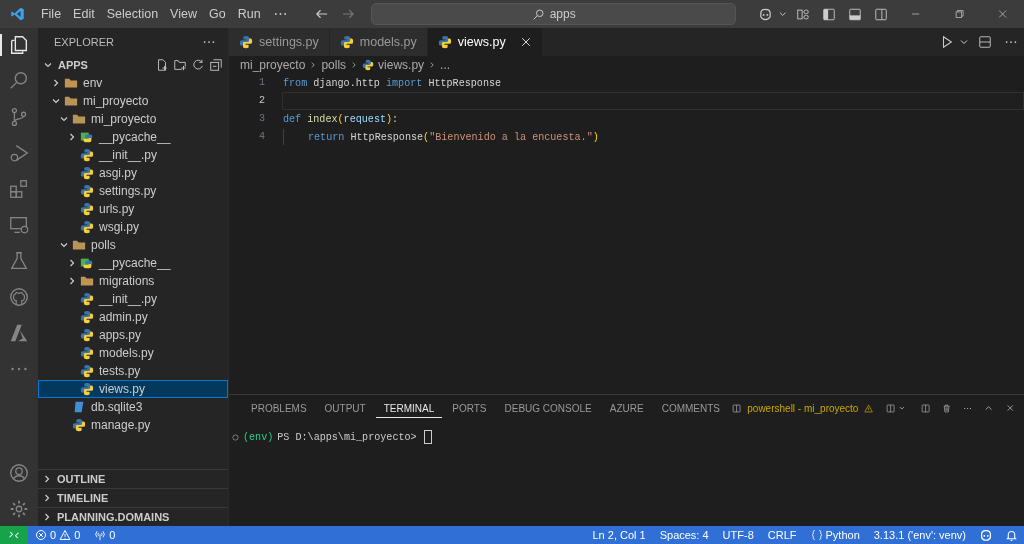 The width and height of the screenshot is (1024, 544). Describe the element at coordinates (985, 42) in the screenshot. I see `split-editor-icon` at that location.